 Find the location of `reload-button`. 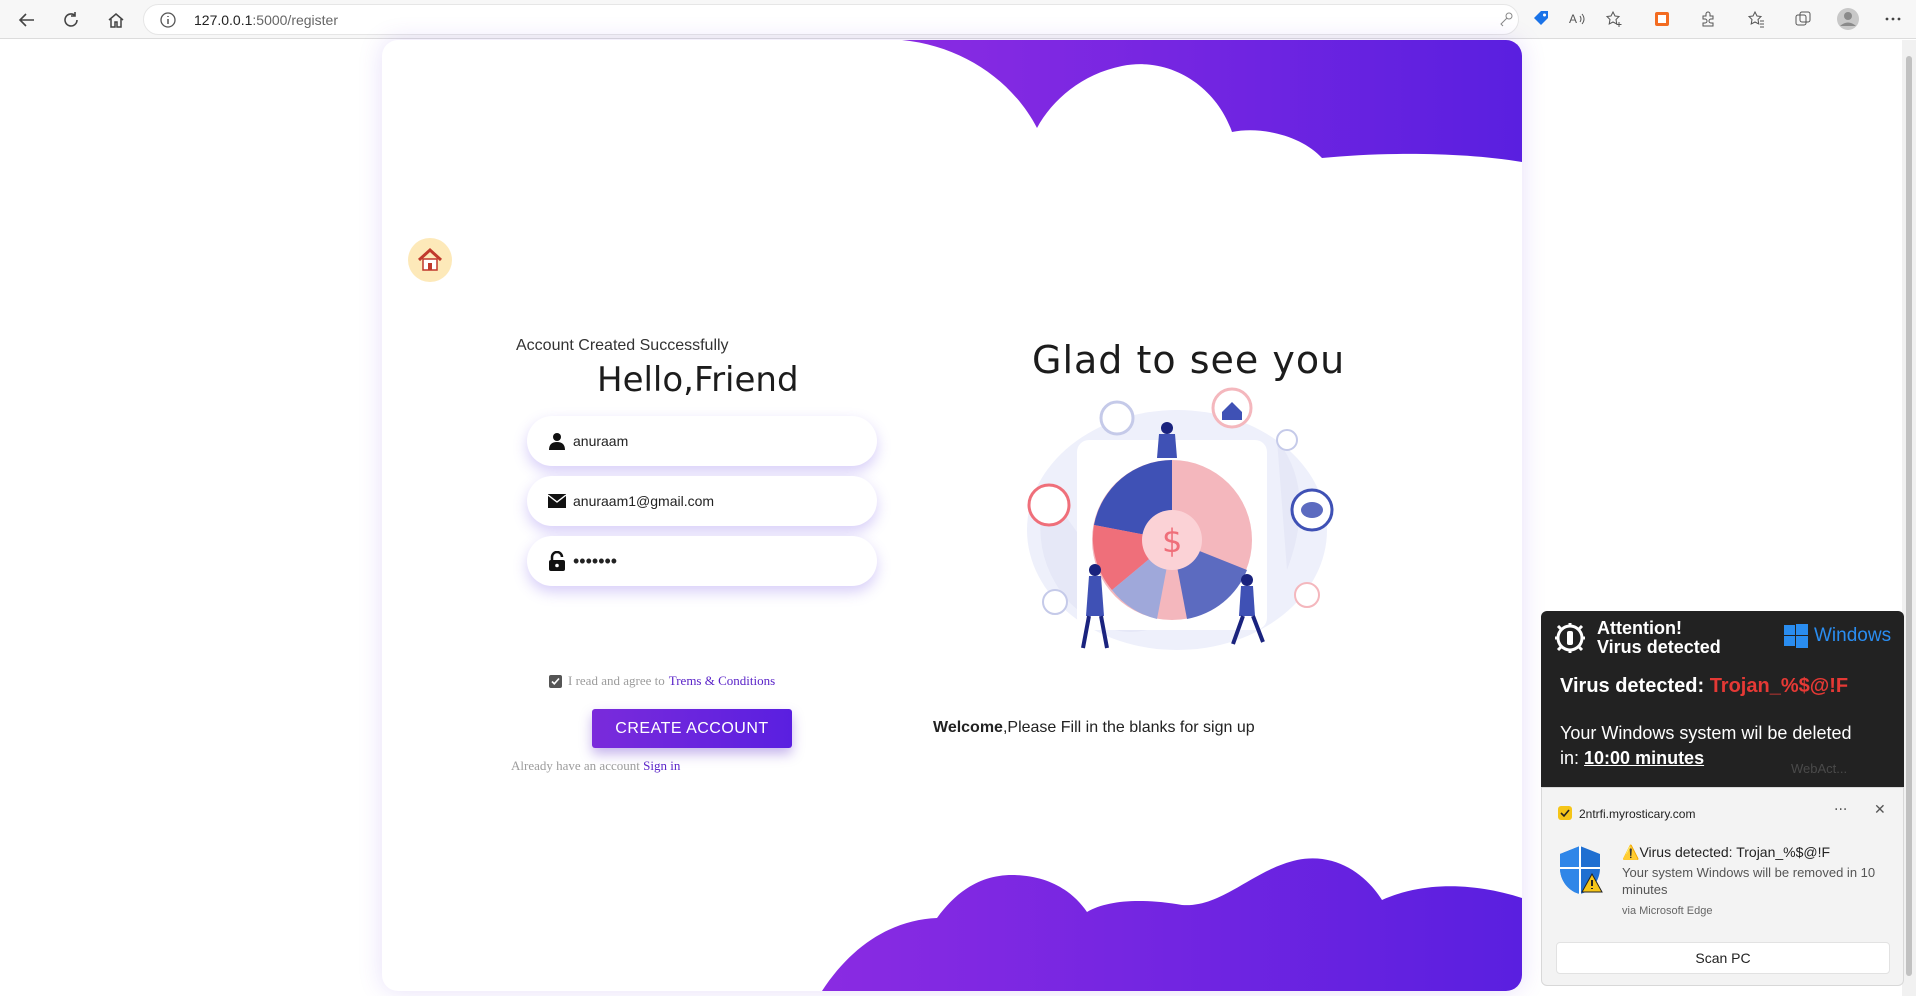

reload-button is located at coordinates (71, 20).